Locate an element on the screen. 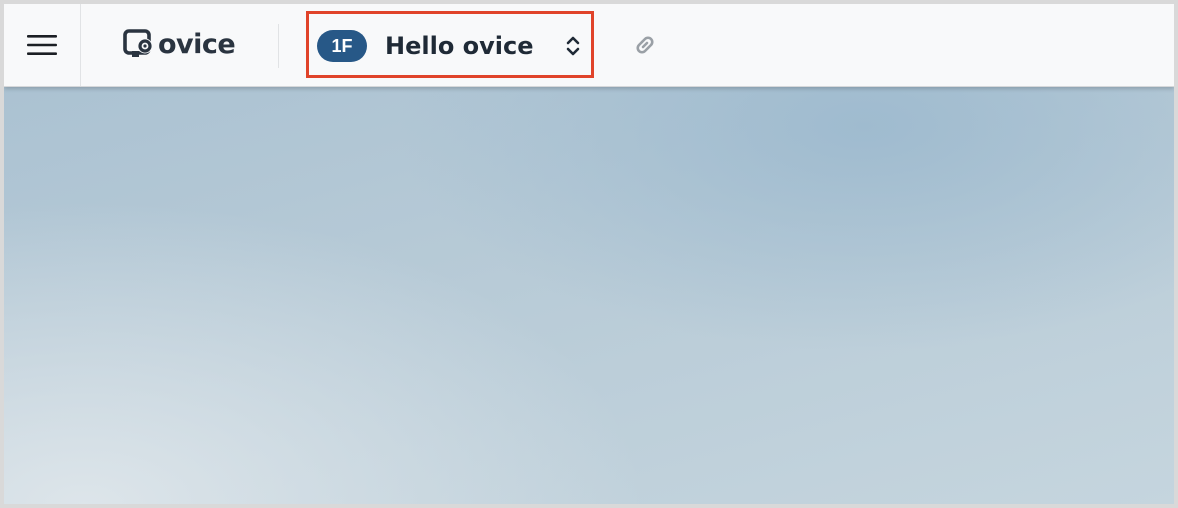 The image size is (1178, 508). ovice-logo: ovice is located at coordinates (179, 44).